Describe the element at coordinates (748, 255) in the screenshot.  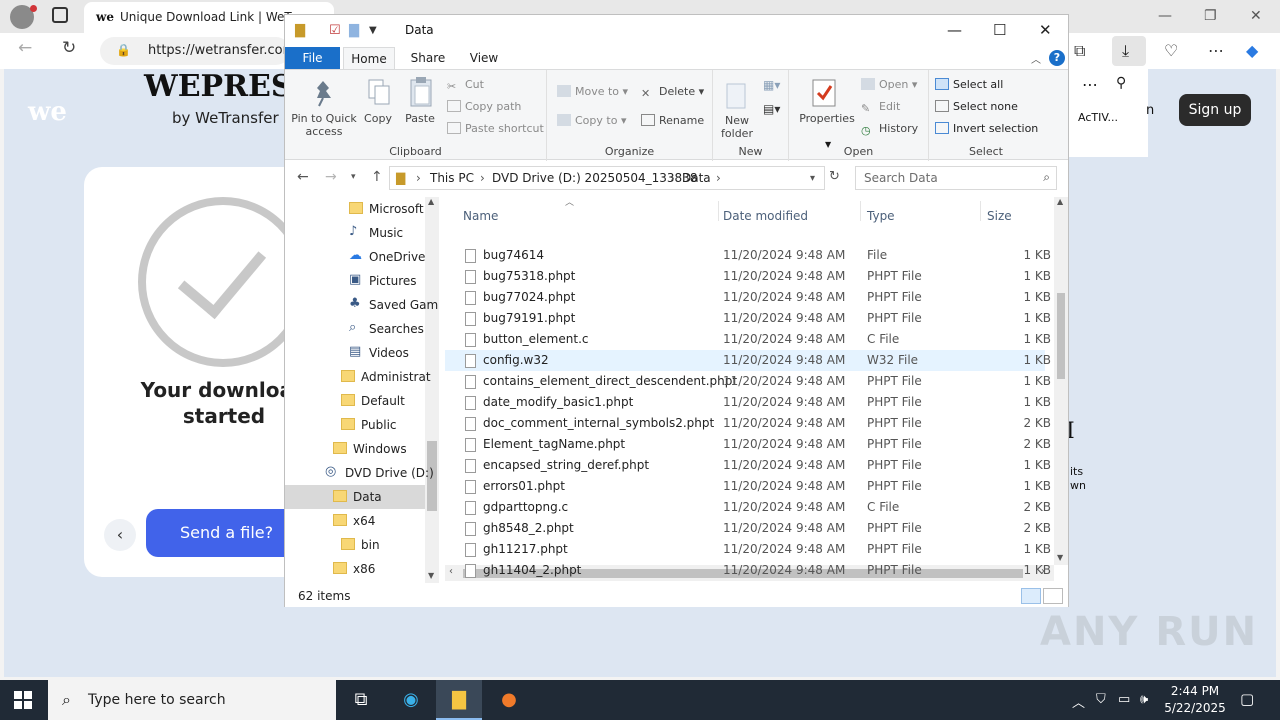
I see `file-row: bug74614 11/20/2024 9:48 AM File 1 KB` at that location.